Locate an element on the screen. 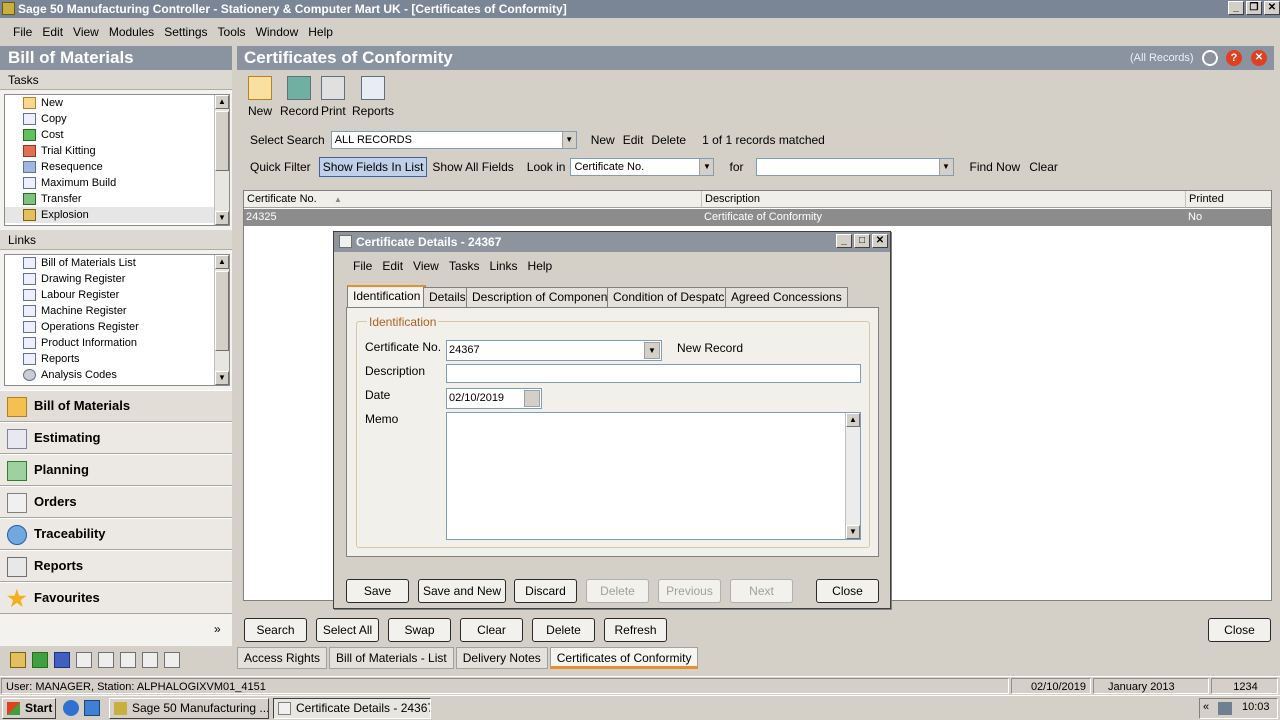 The image size is (1280, 720). tab-bom-list: Bill of Materials - List is located at coordinates (391, 658).